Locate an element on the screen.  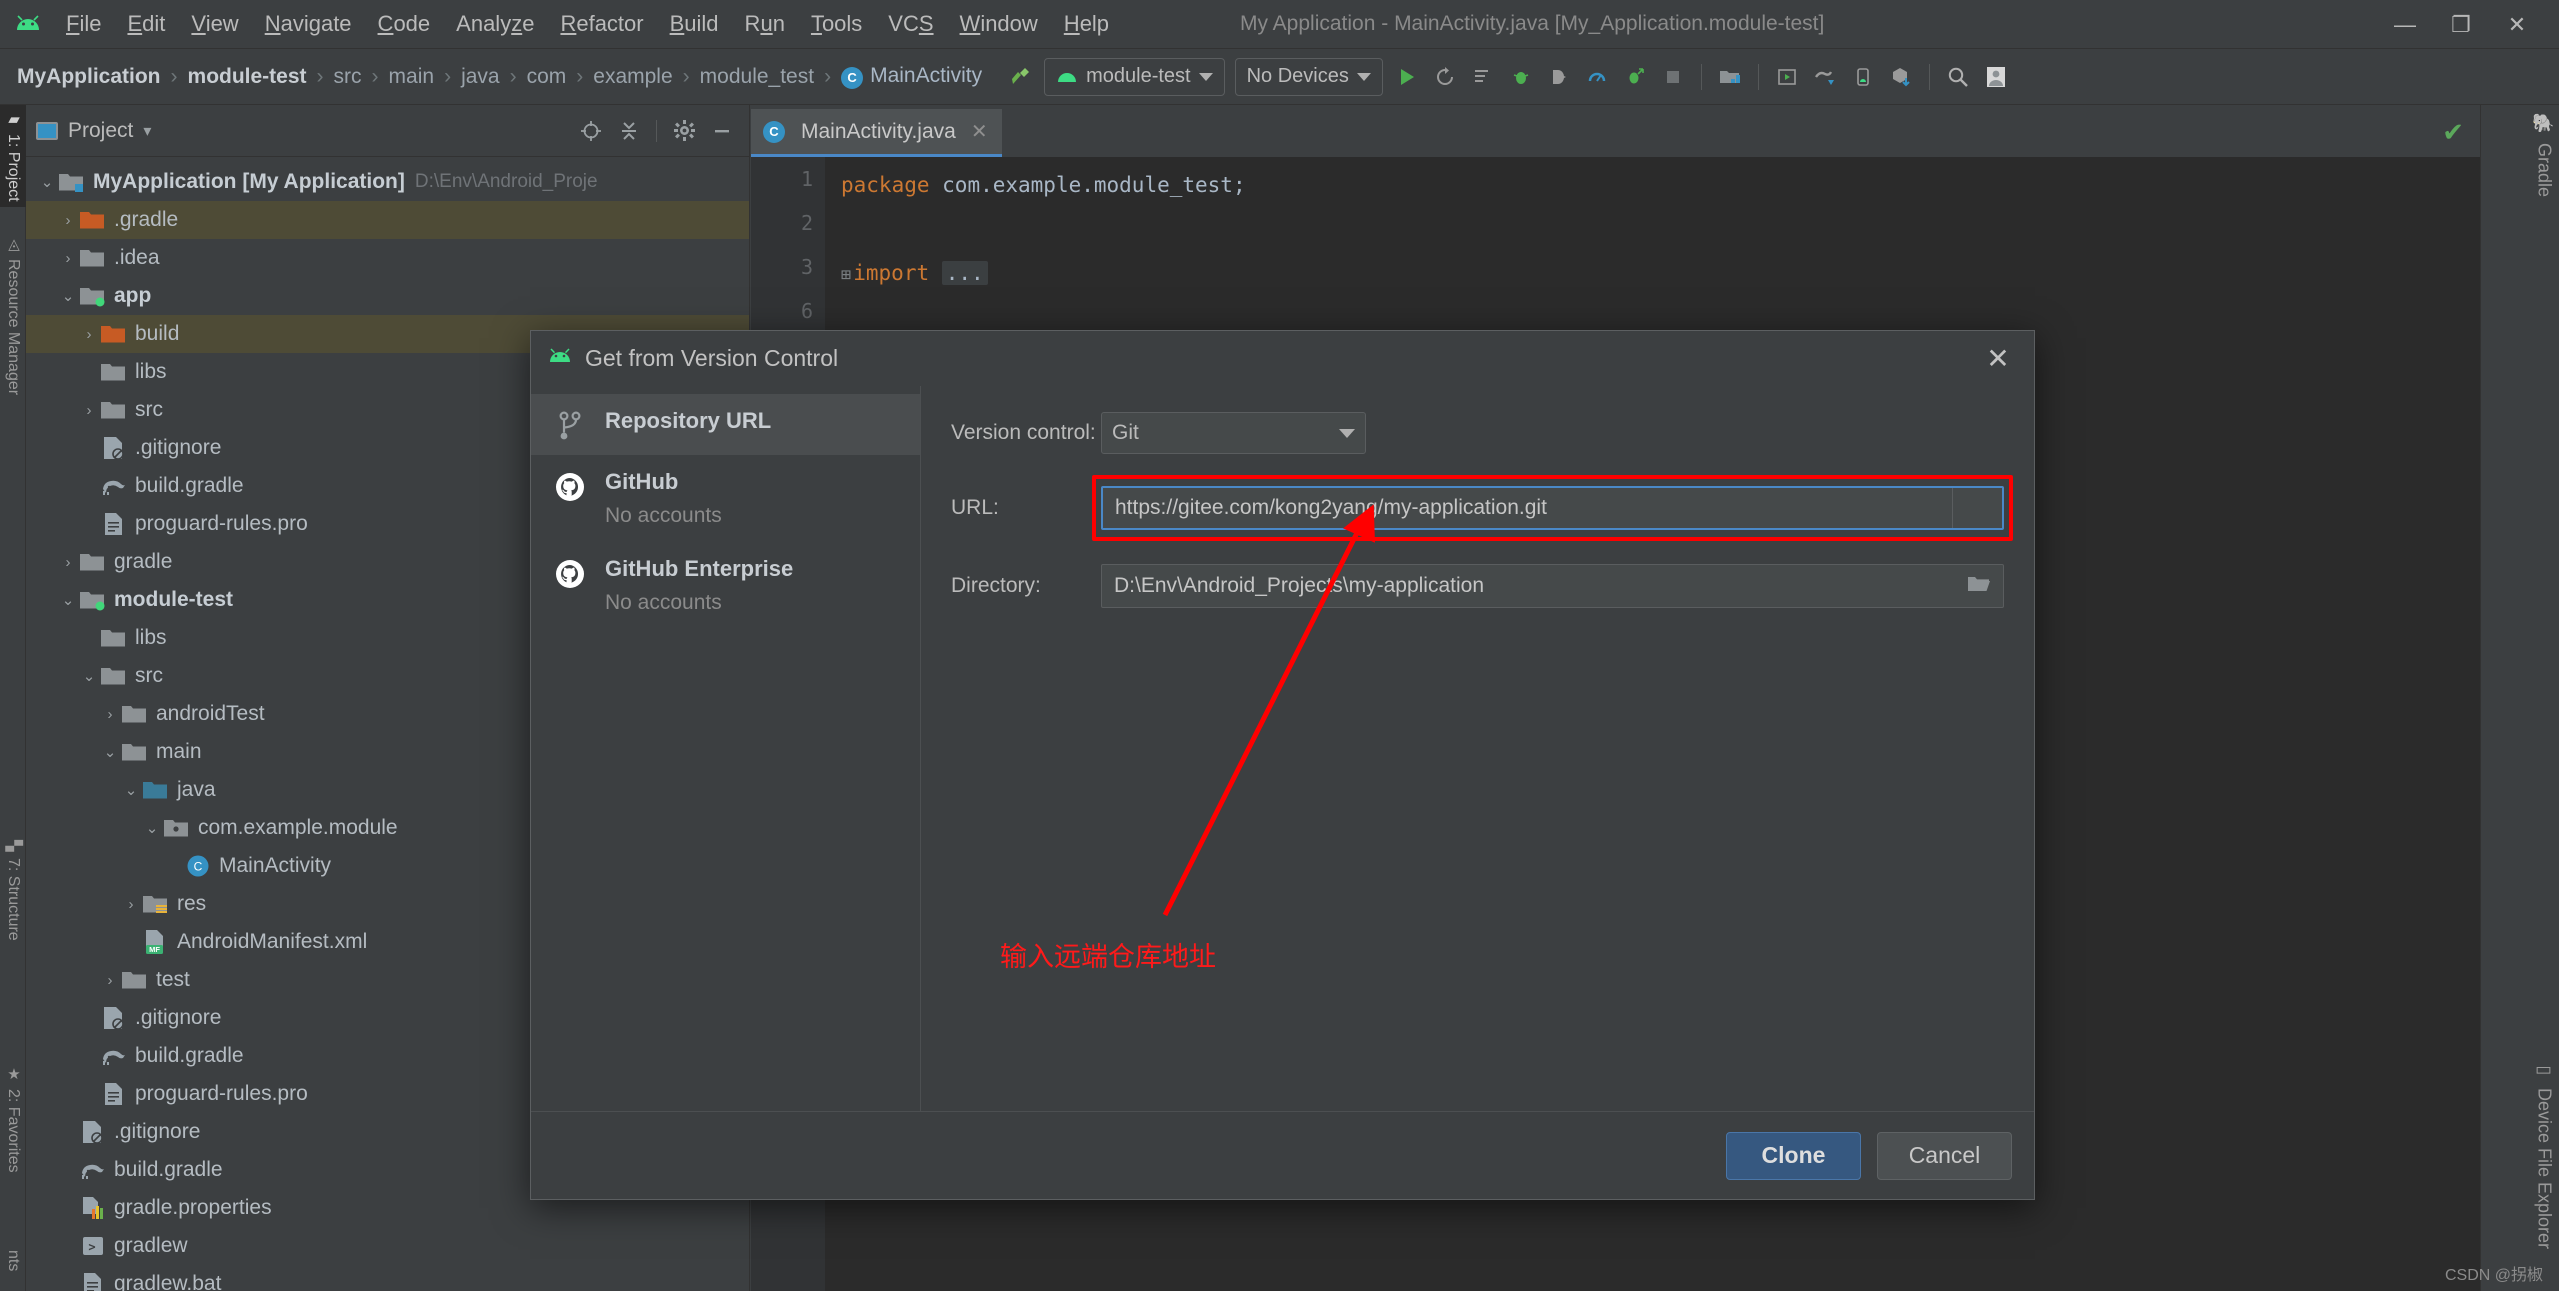
browse-folder-icon is located at coordinates (1979, 586).